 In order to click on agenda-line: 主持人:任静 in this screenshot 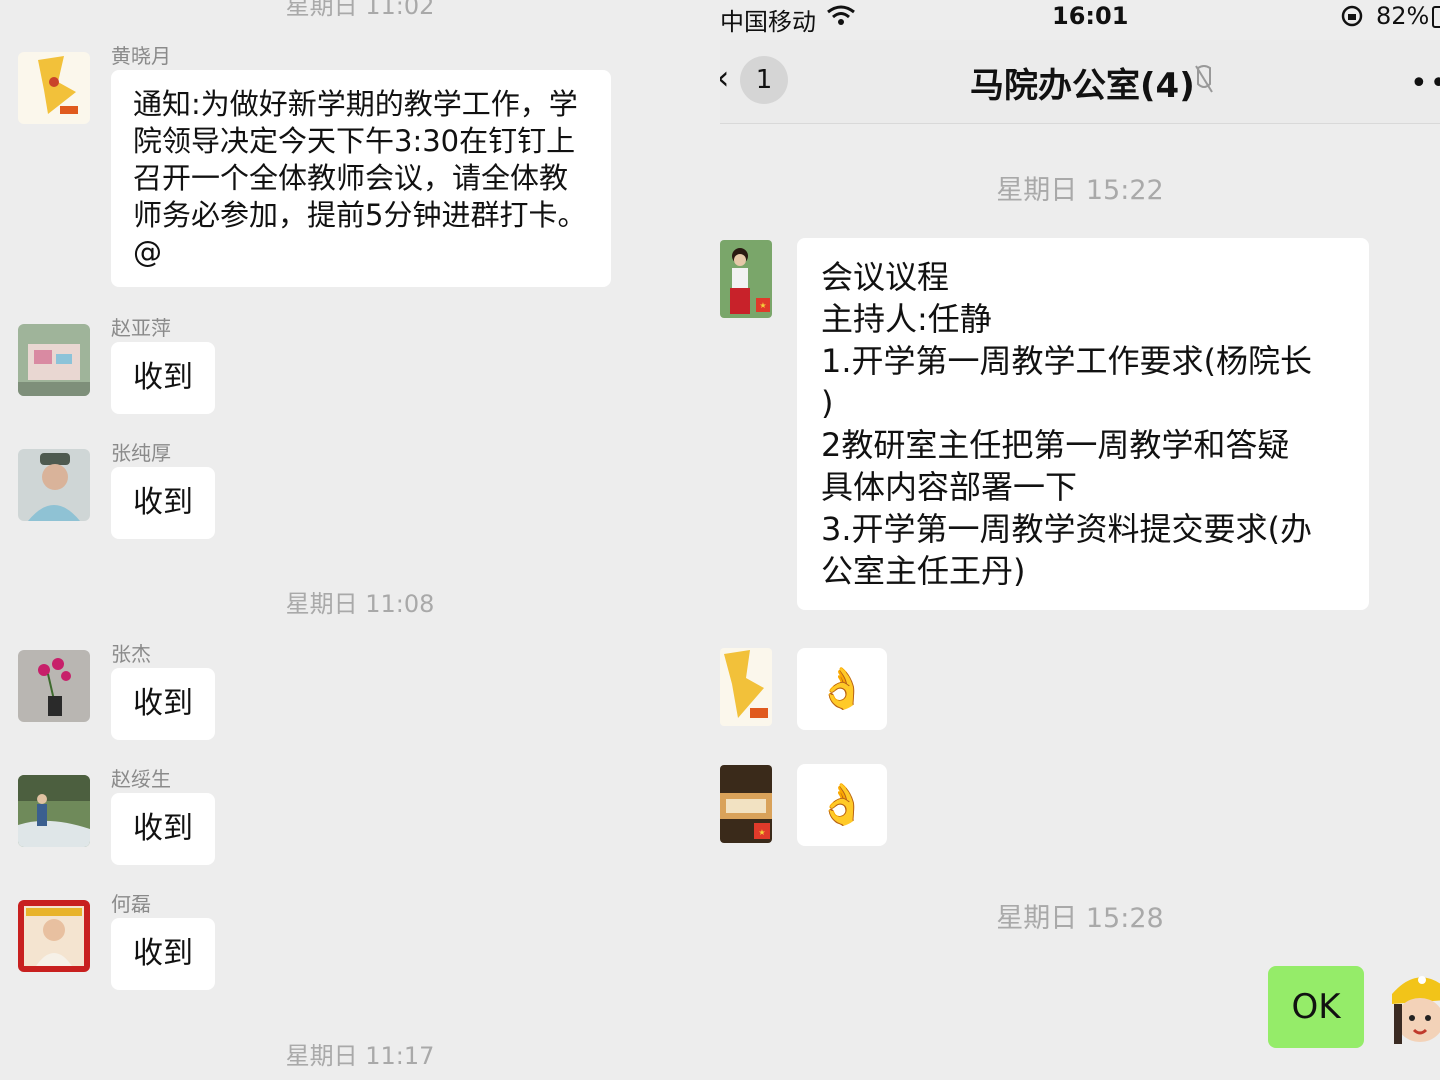, I will do `click(906, 319)`.